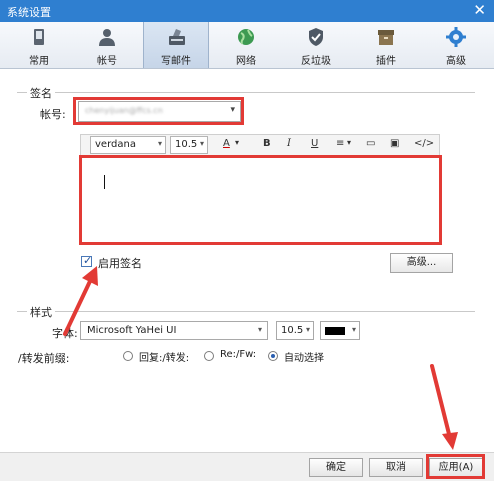 The width and height of the screenshot is (494, 481). I want to click on enable-signature-label: 启用签名, so click(120, 263).